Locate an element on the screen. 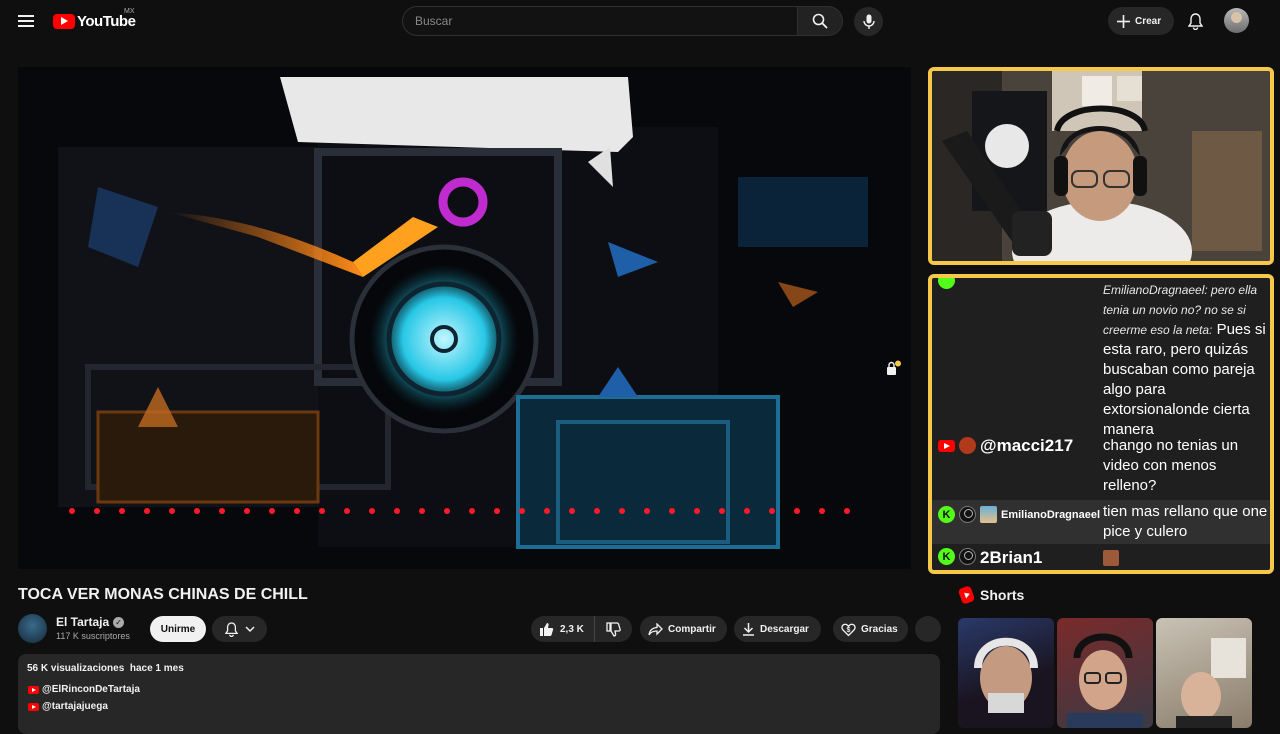  voice-search-button is located at coordinates (868, 21).